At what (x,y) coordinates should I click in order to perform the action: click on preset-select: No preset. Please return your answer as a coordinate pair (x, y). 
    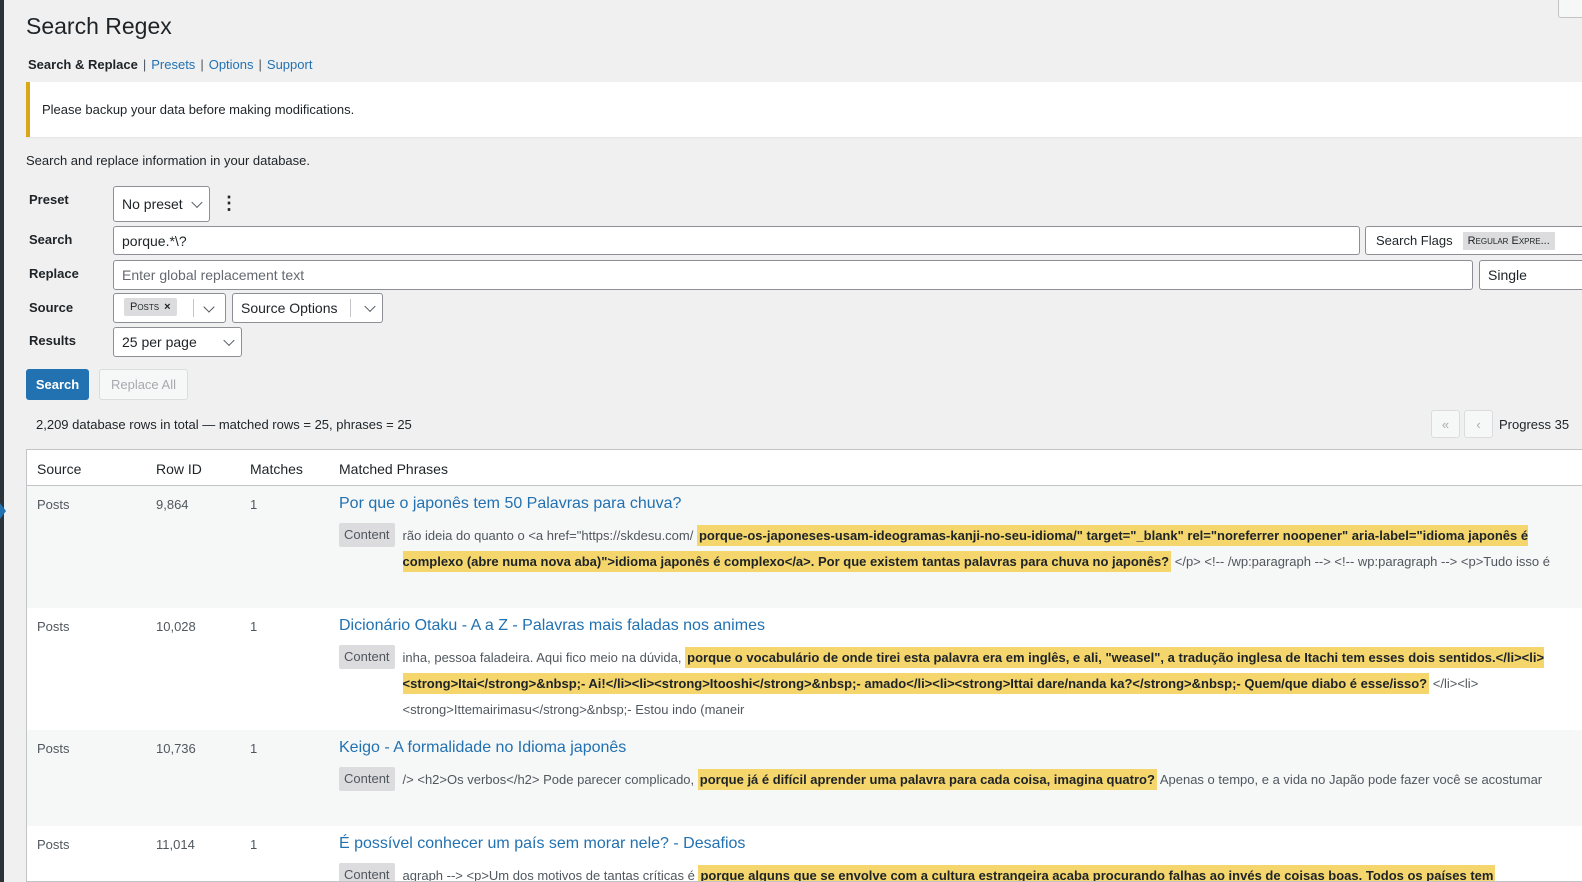
    Looking at the image, I should click on (161, 204).